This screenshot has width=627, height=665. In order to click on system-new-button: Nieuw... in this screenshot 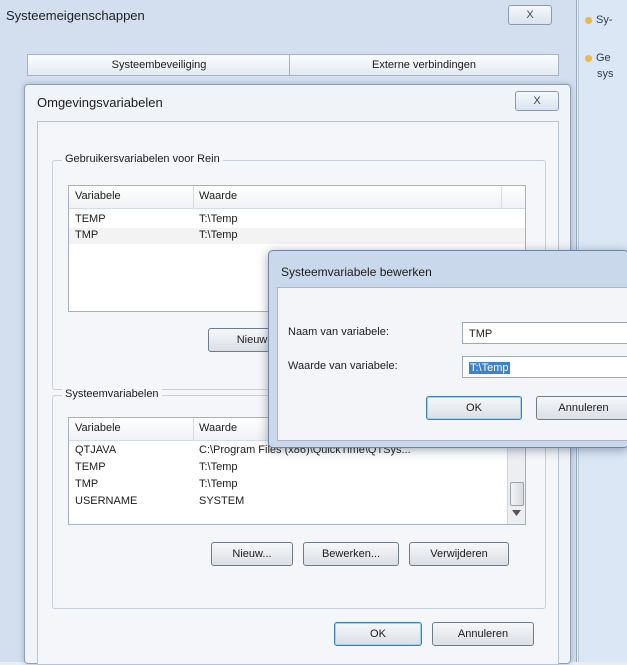, I will do `click(252, 554)`.